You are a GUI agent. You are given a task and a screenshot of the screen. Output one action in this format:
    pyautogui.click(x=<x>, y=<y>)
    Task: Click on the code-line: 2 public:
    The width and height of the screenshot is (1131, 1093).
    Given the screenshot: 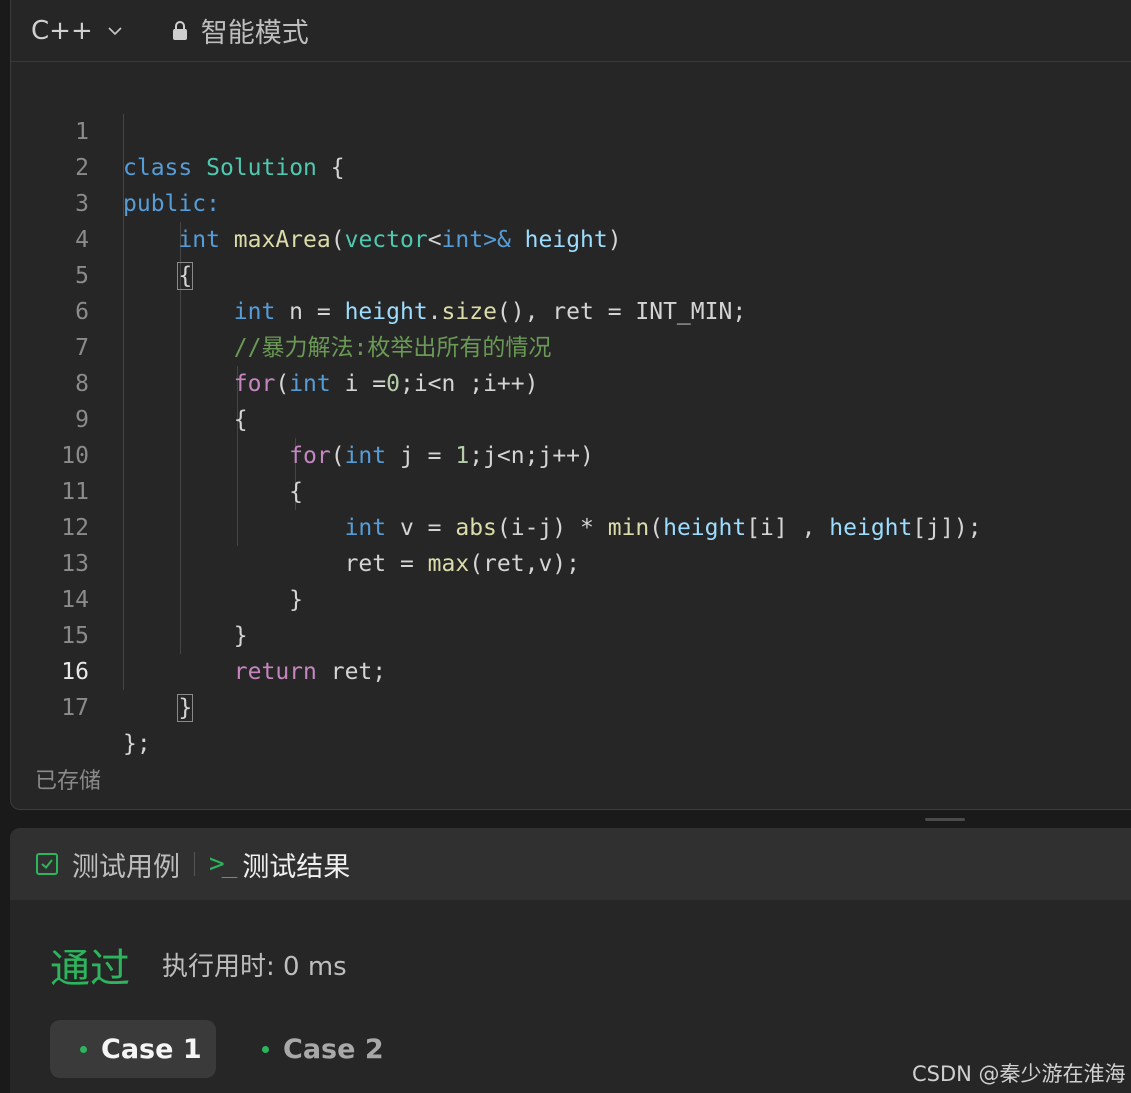 What is the action you would take?
    pyautogui.click(x=571, y=165)
    